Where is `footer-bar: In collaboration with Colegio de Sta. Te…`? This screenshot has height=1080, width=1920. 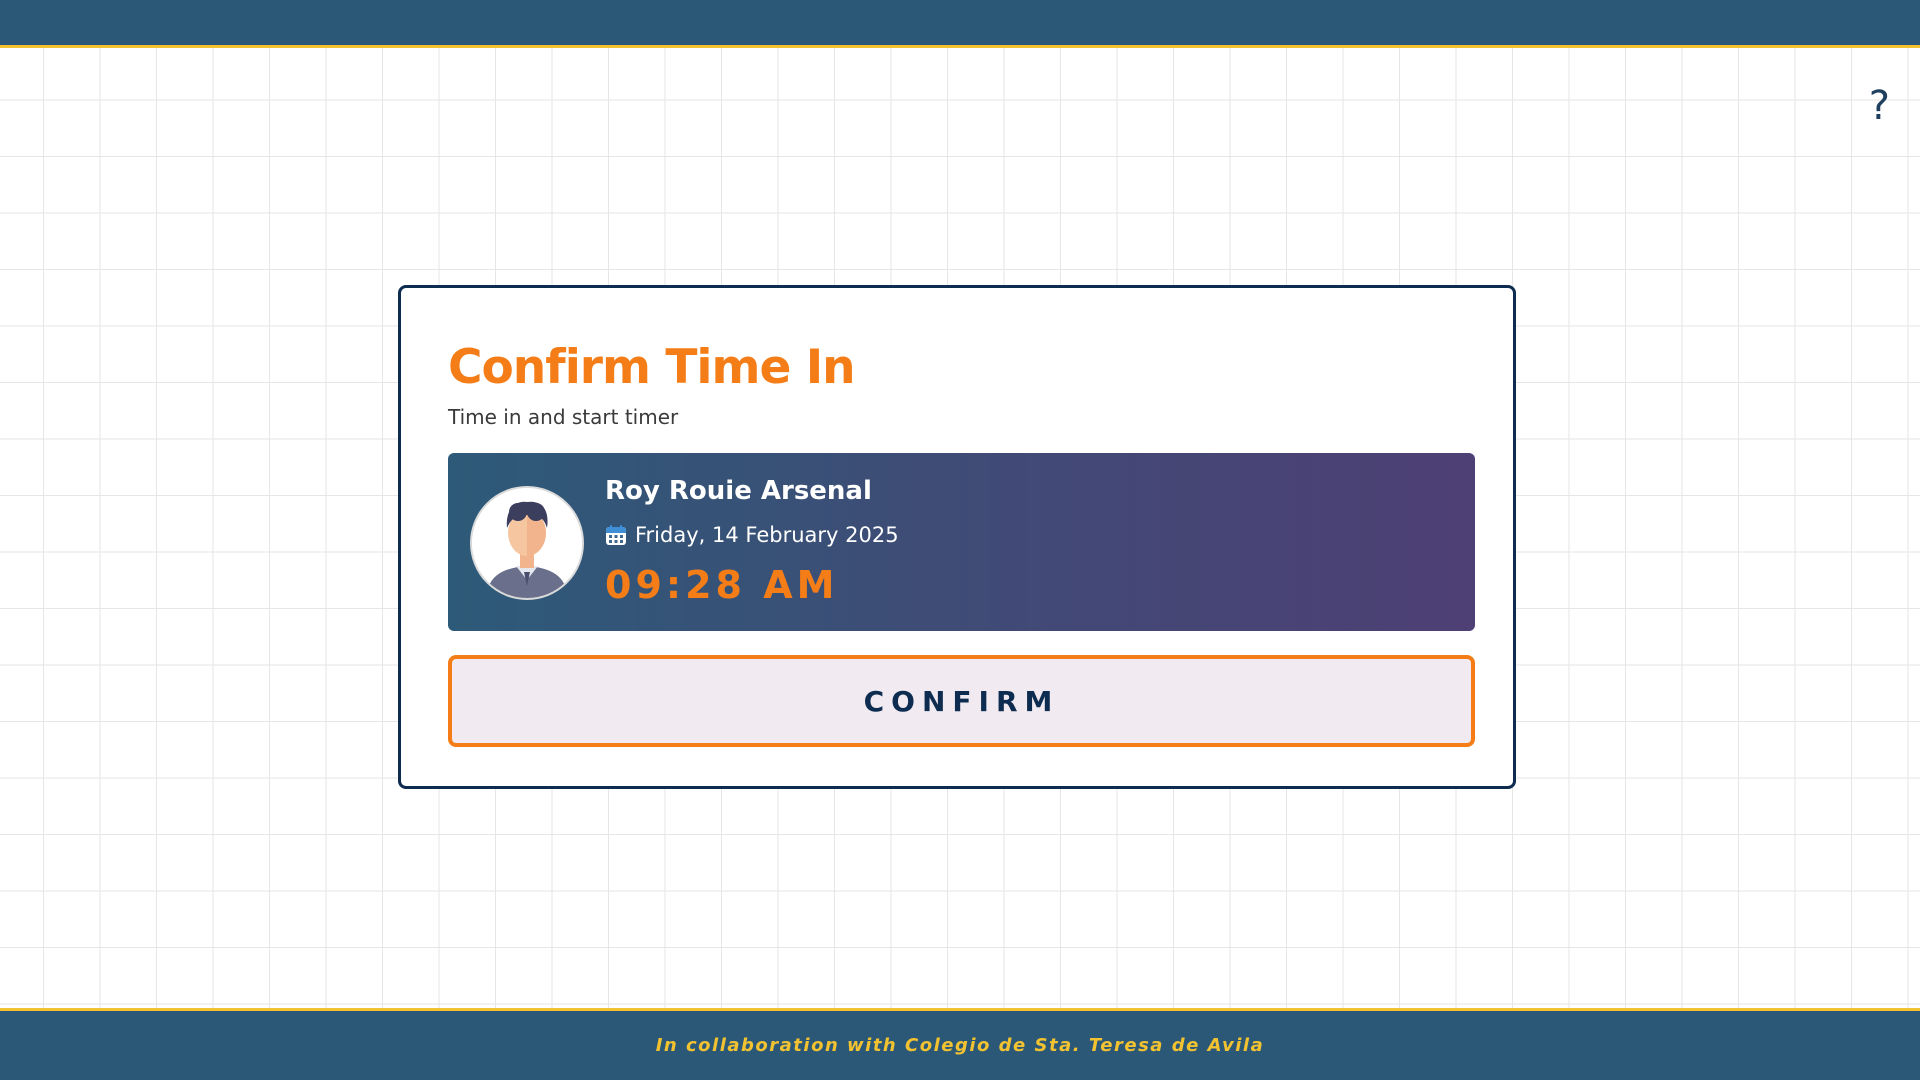
footer-bar: In collaboration with Colegio de Sta. Te… is located at coordinates (960, 1044).